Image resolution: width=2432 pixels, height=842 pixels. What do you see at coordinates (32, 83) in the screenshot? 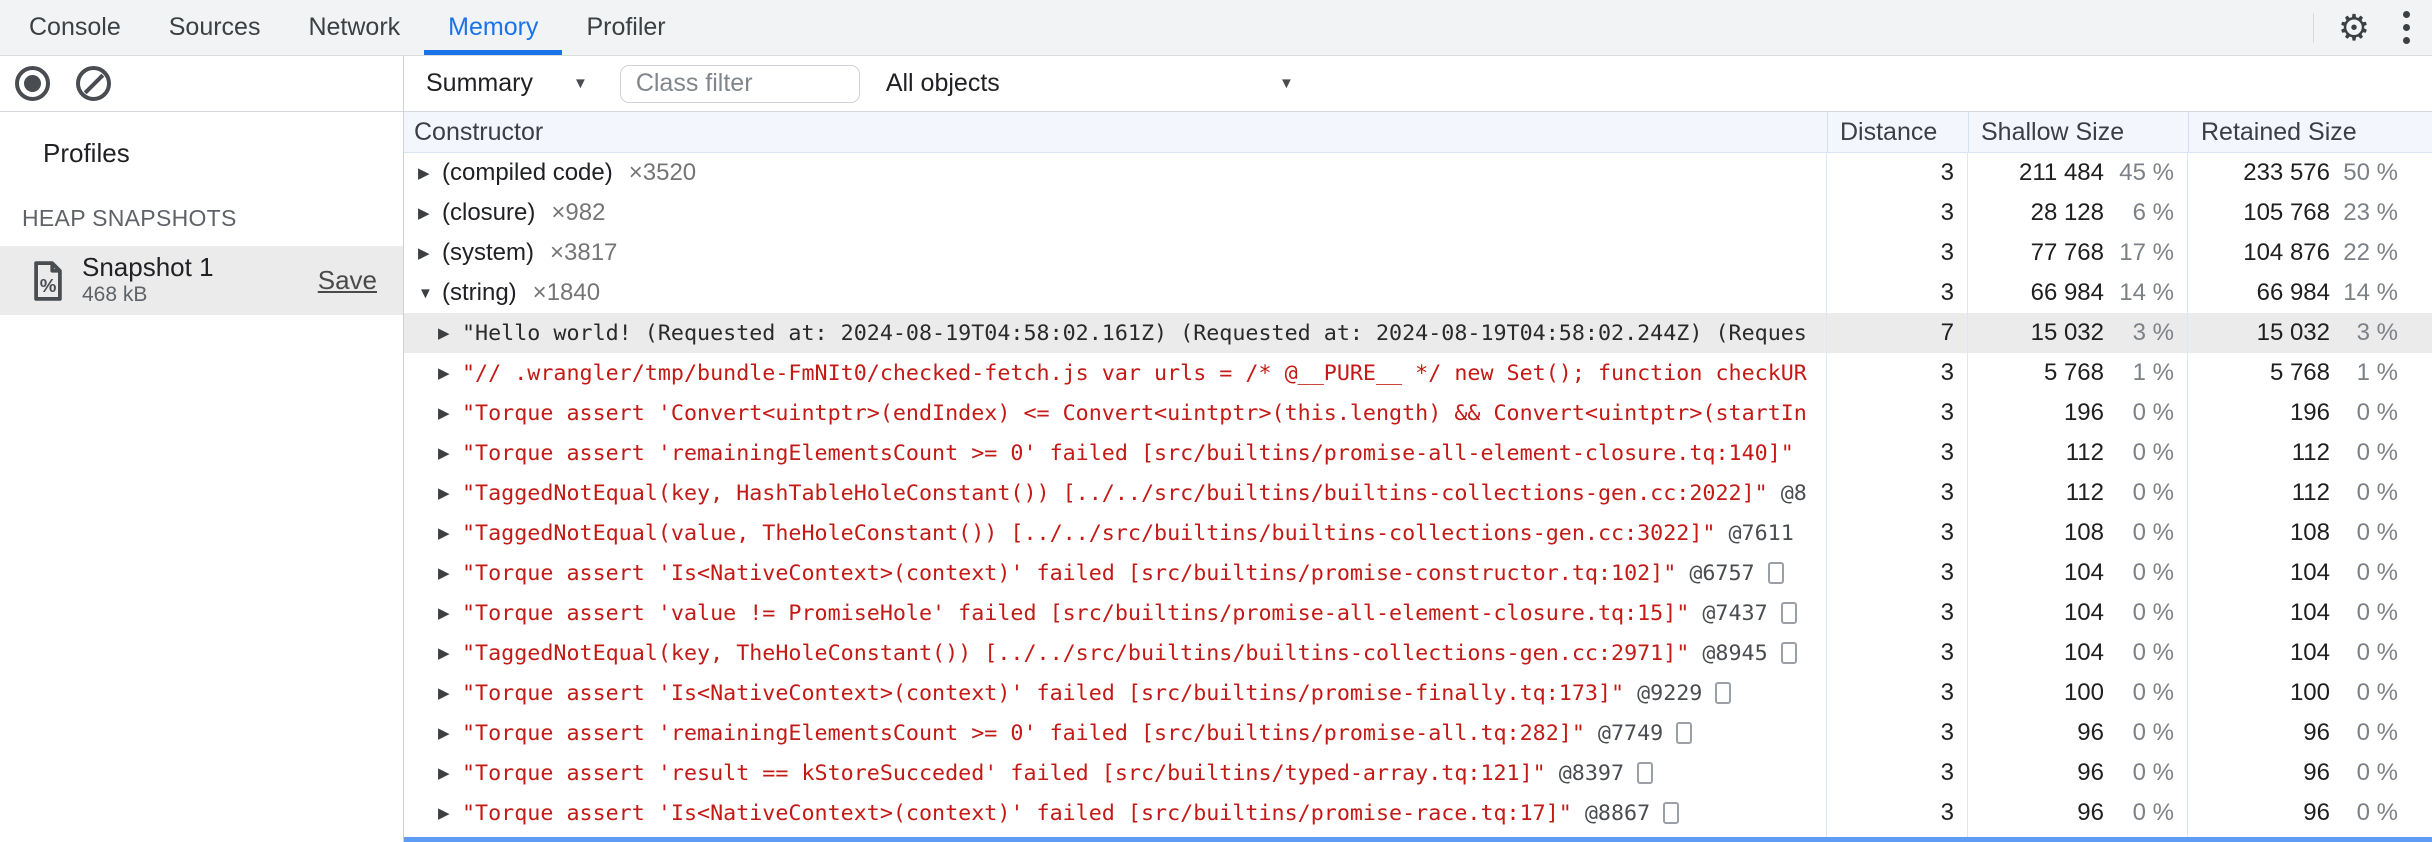
I see `record-heap-snapshot-icon` at bounding box center [32, 83].